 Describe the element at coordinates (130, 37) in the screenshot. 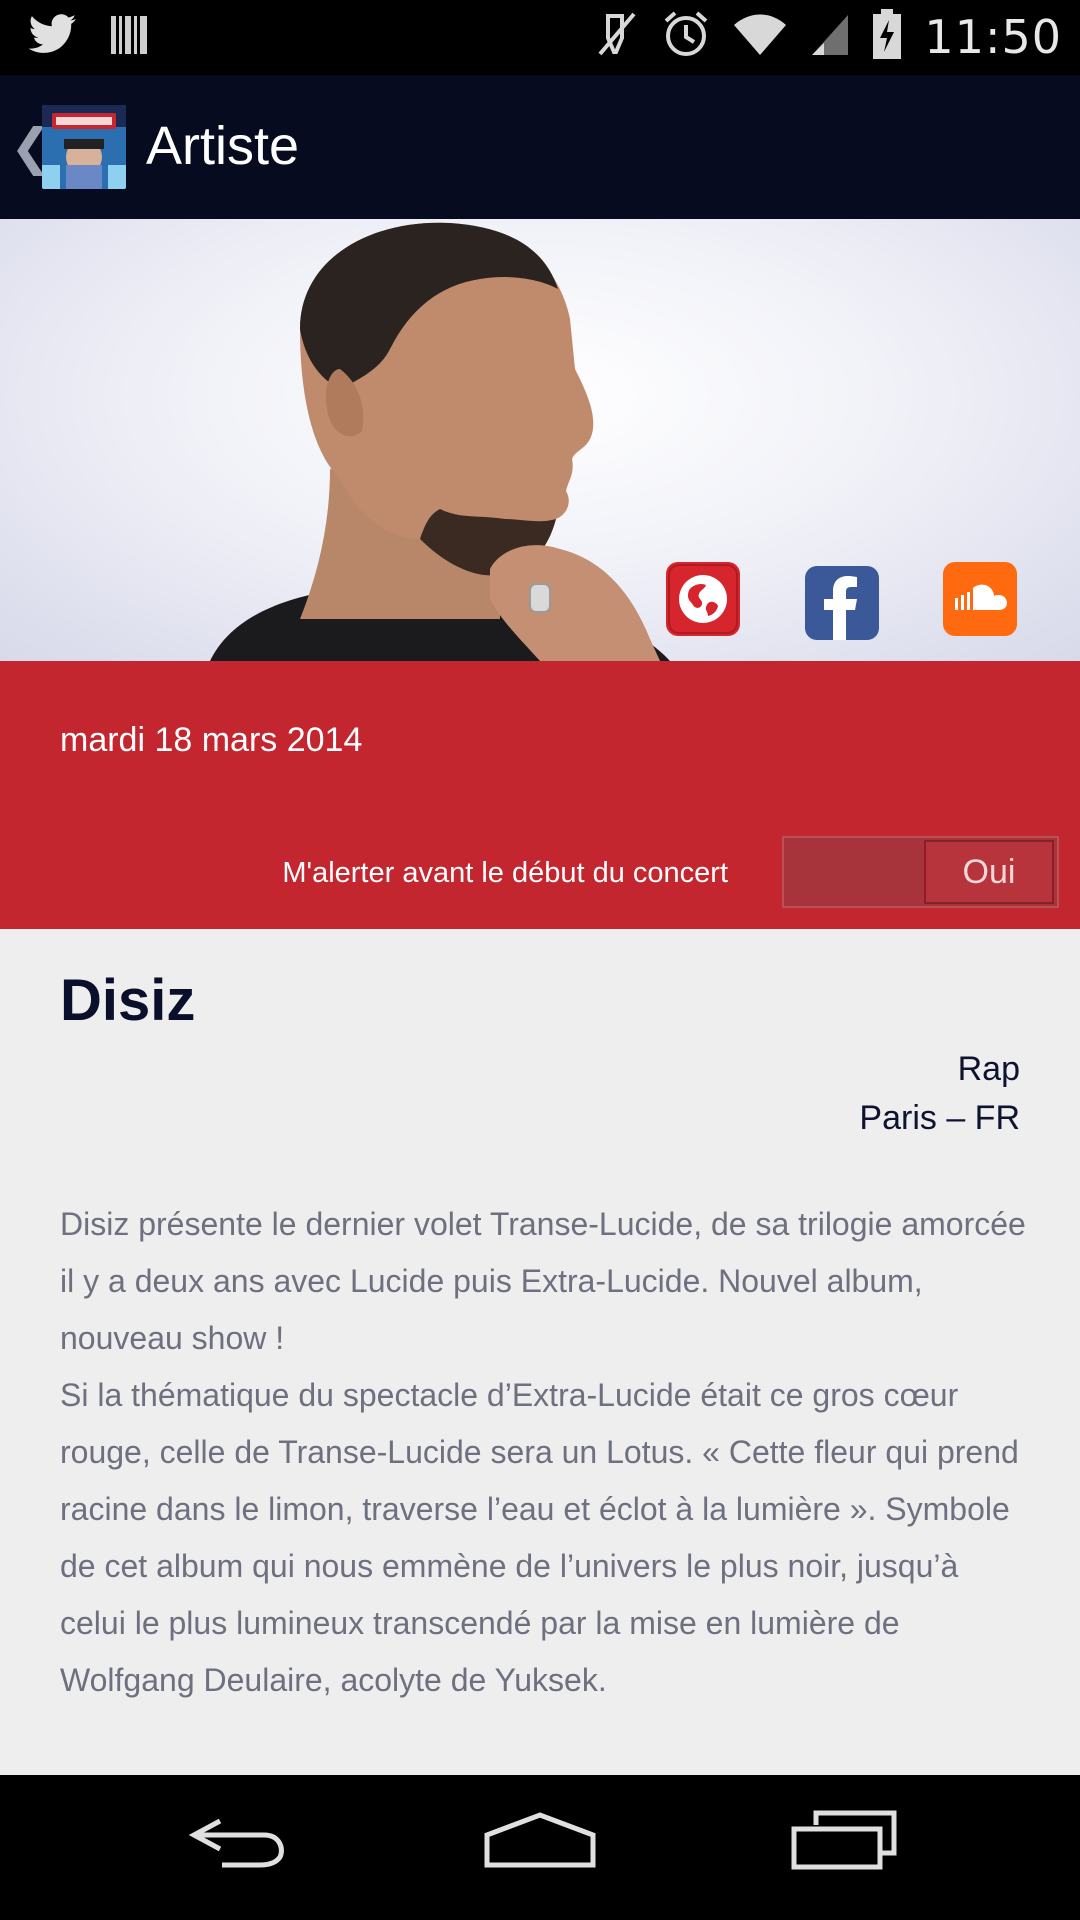

I see `barcode-icon` at that location.